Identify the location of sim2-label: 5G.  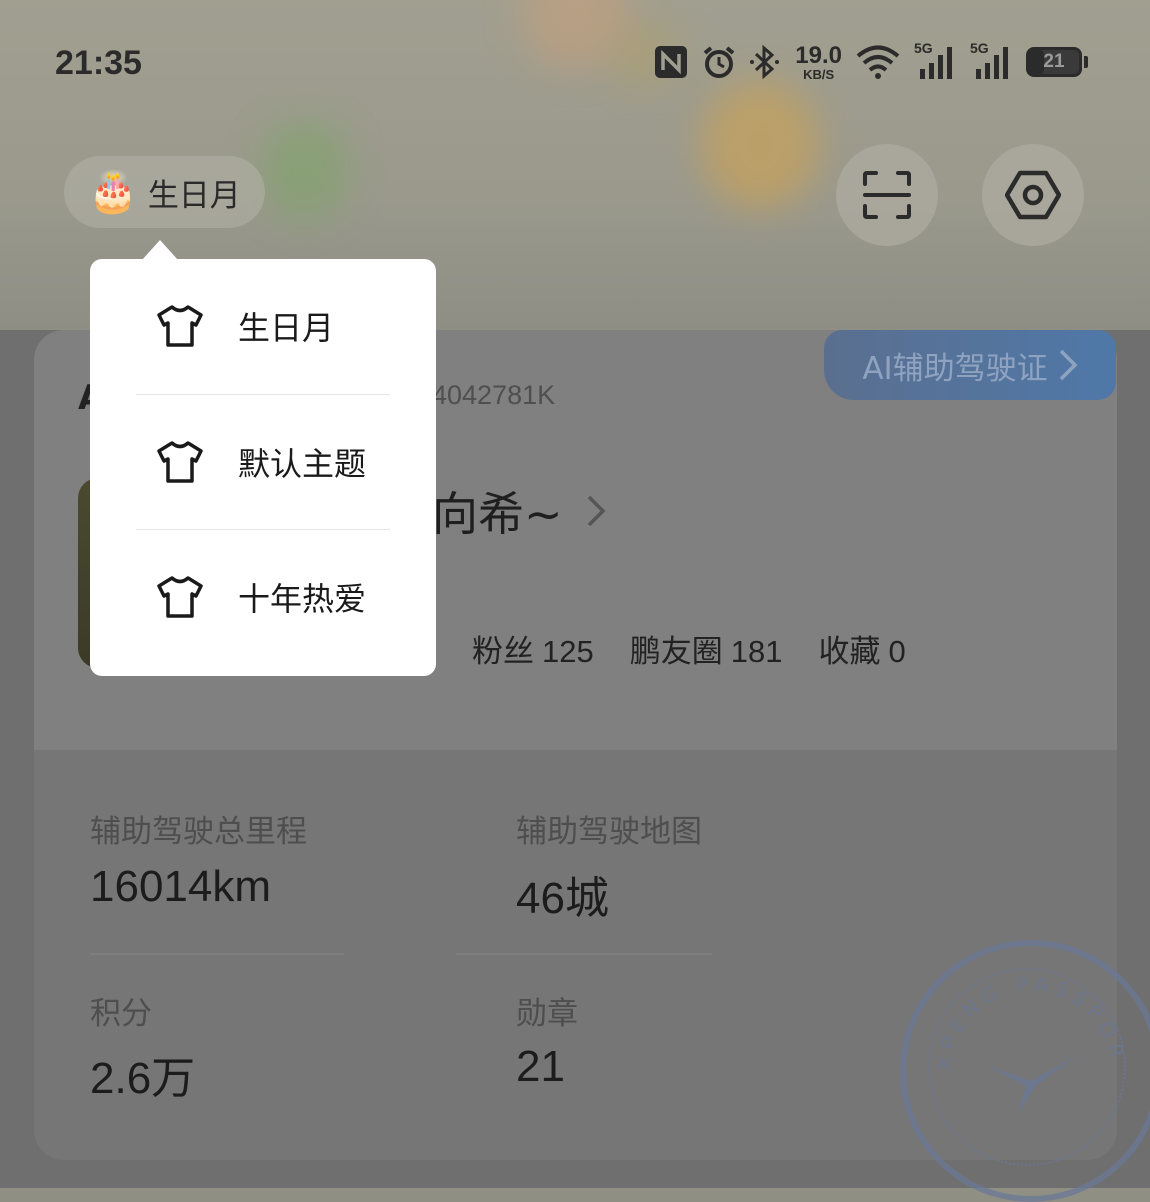
(979, 48).